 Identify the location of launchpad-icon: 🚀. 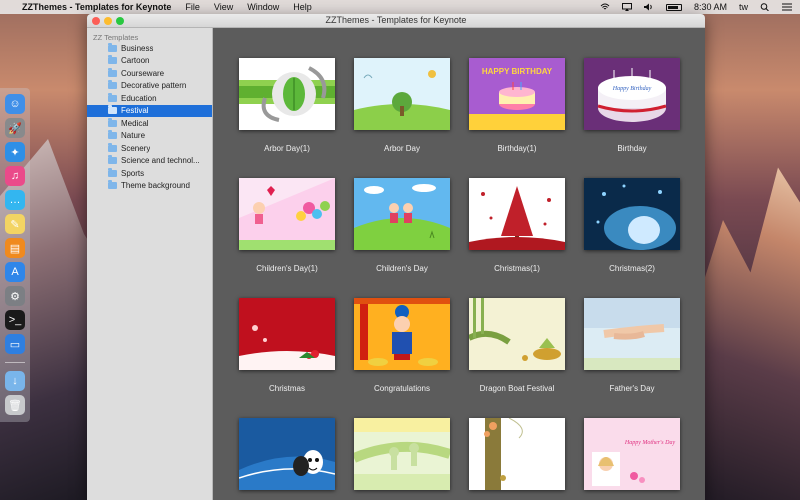
(15, 128).